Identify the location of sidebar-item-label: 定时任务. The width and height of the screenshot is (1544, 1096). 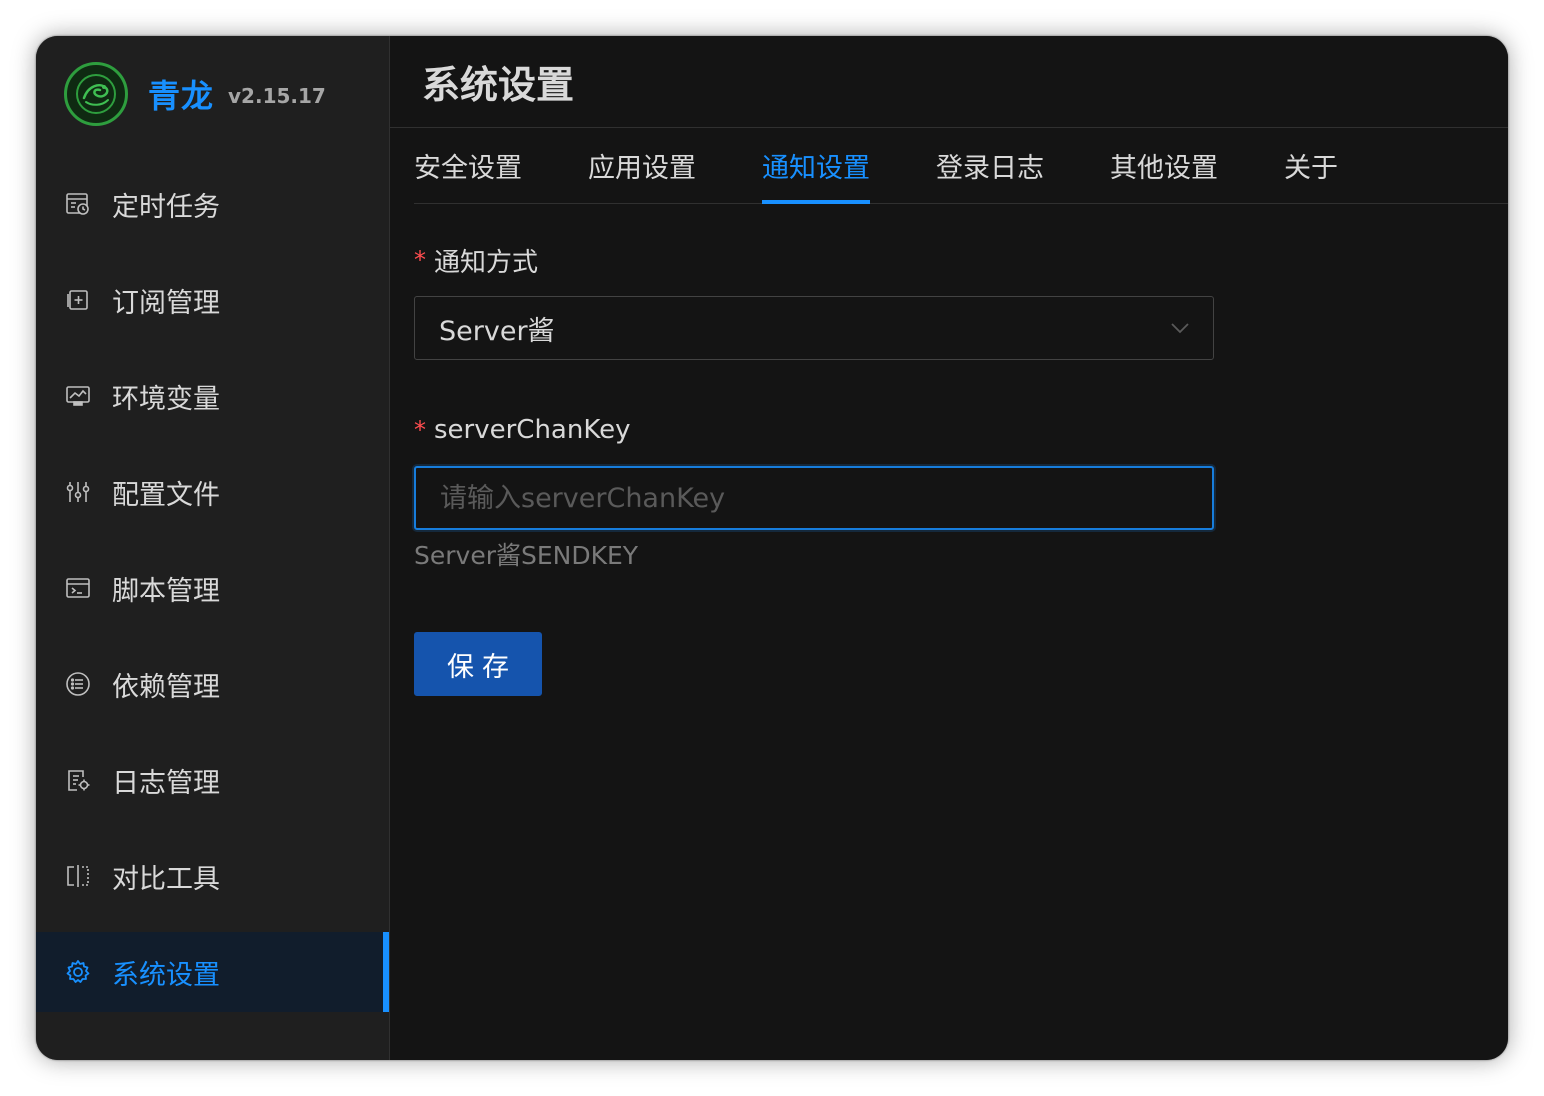
(166, 207).